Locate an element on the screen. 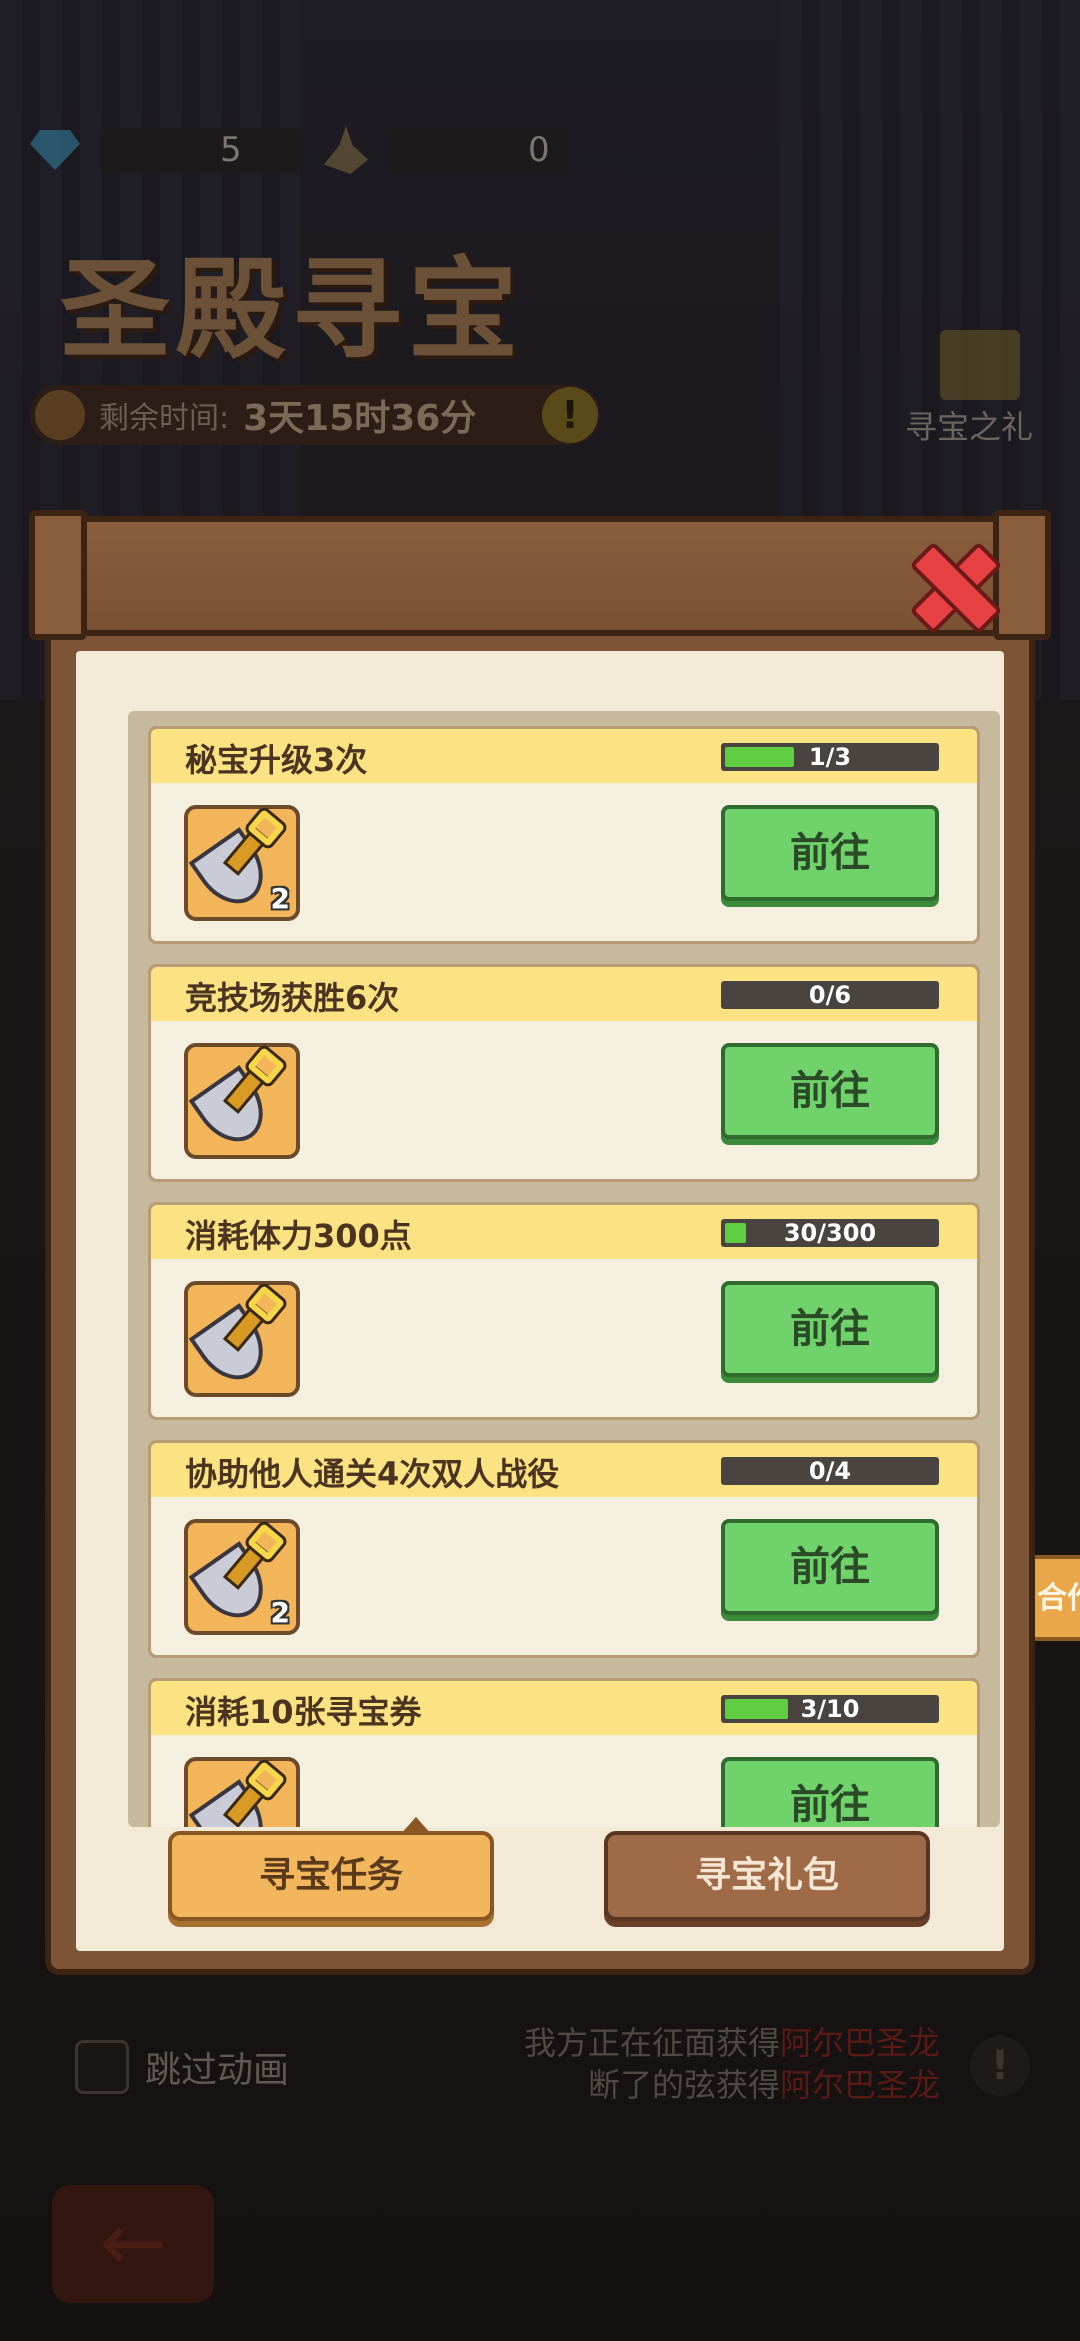  task-title: 竞技场获胜6次 is located at coordinates (292, 998).